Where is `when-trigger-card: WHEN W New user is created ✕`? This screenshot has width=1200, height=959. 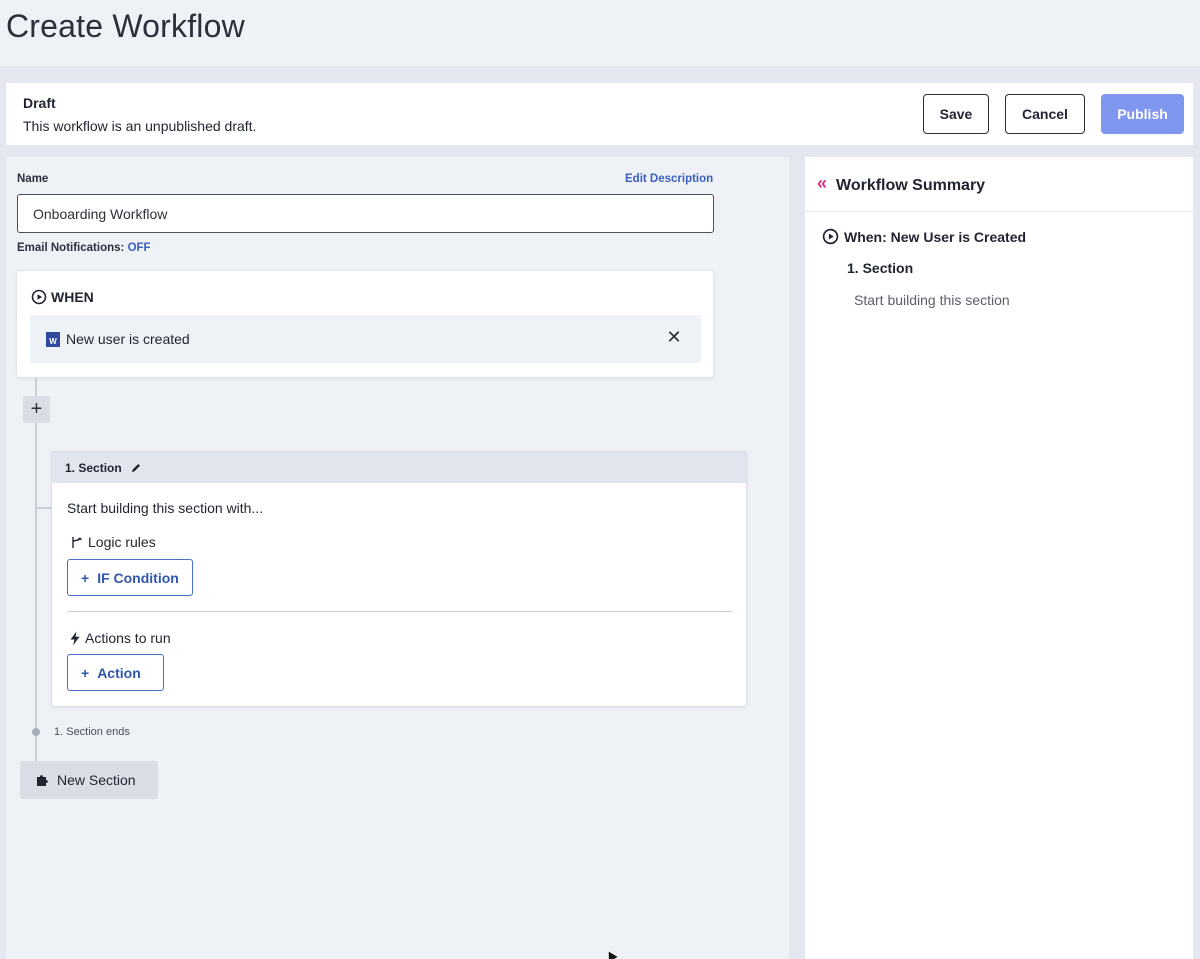
when-trigger-card: WHEN W New user is created ✕ is located at coordinates (365, 324).